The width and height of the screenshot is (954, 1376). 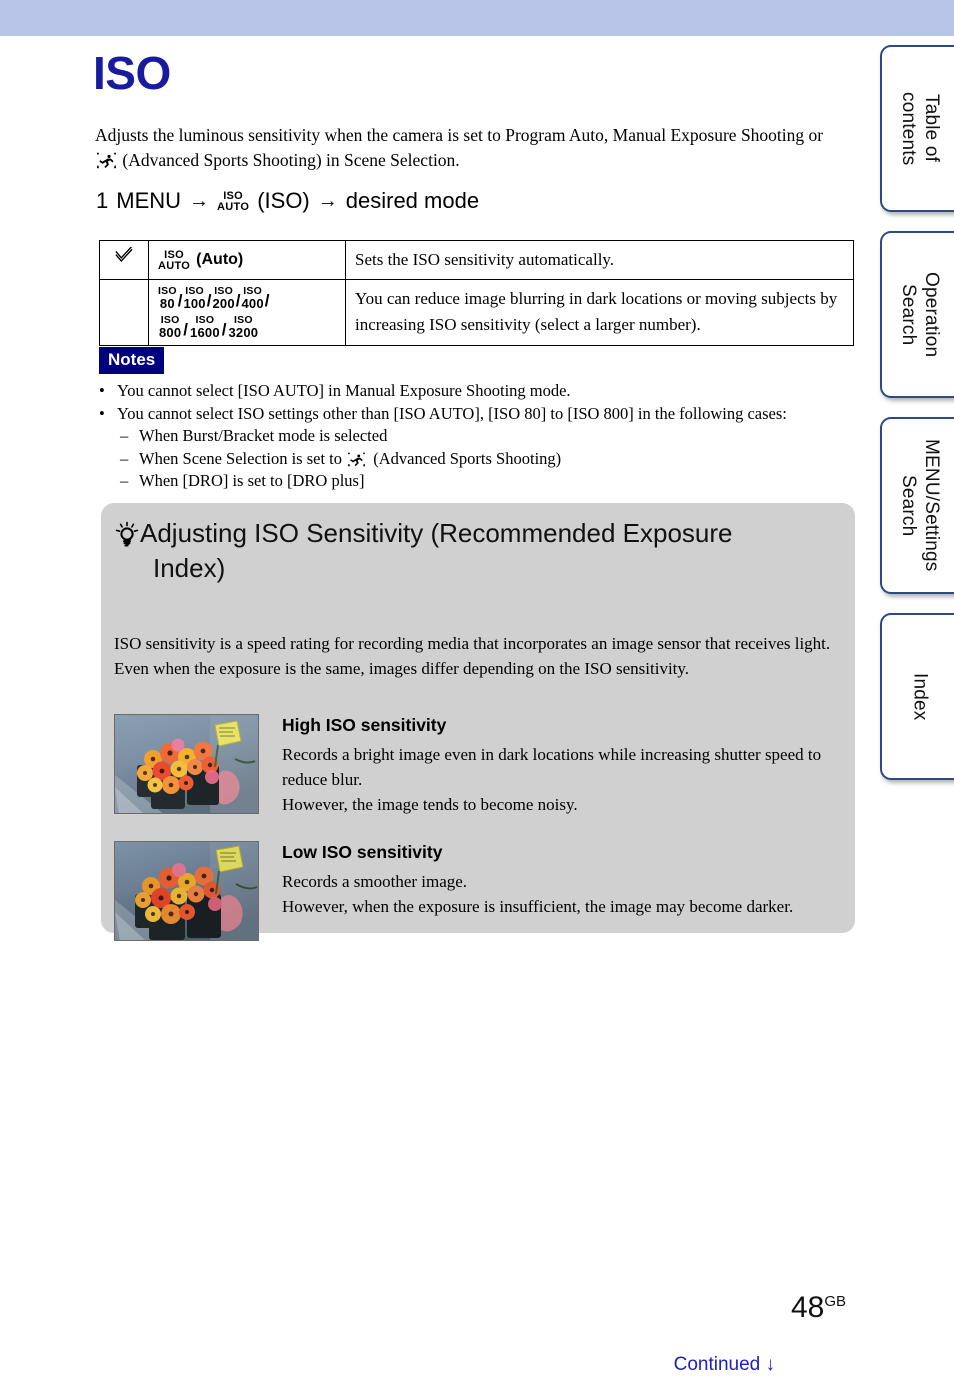 I want to click on iso-value-400: ISO 400, so click(x=253, y=298).